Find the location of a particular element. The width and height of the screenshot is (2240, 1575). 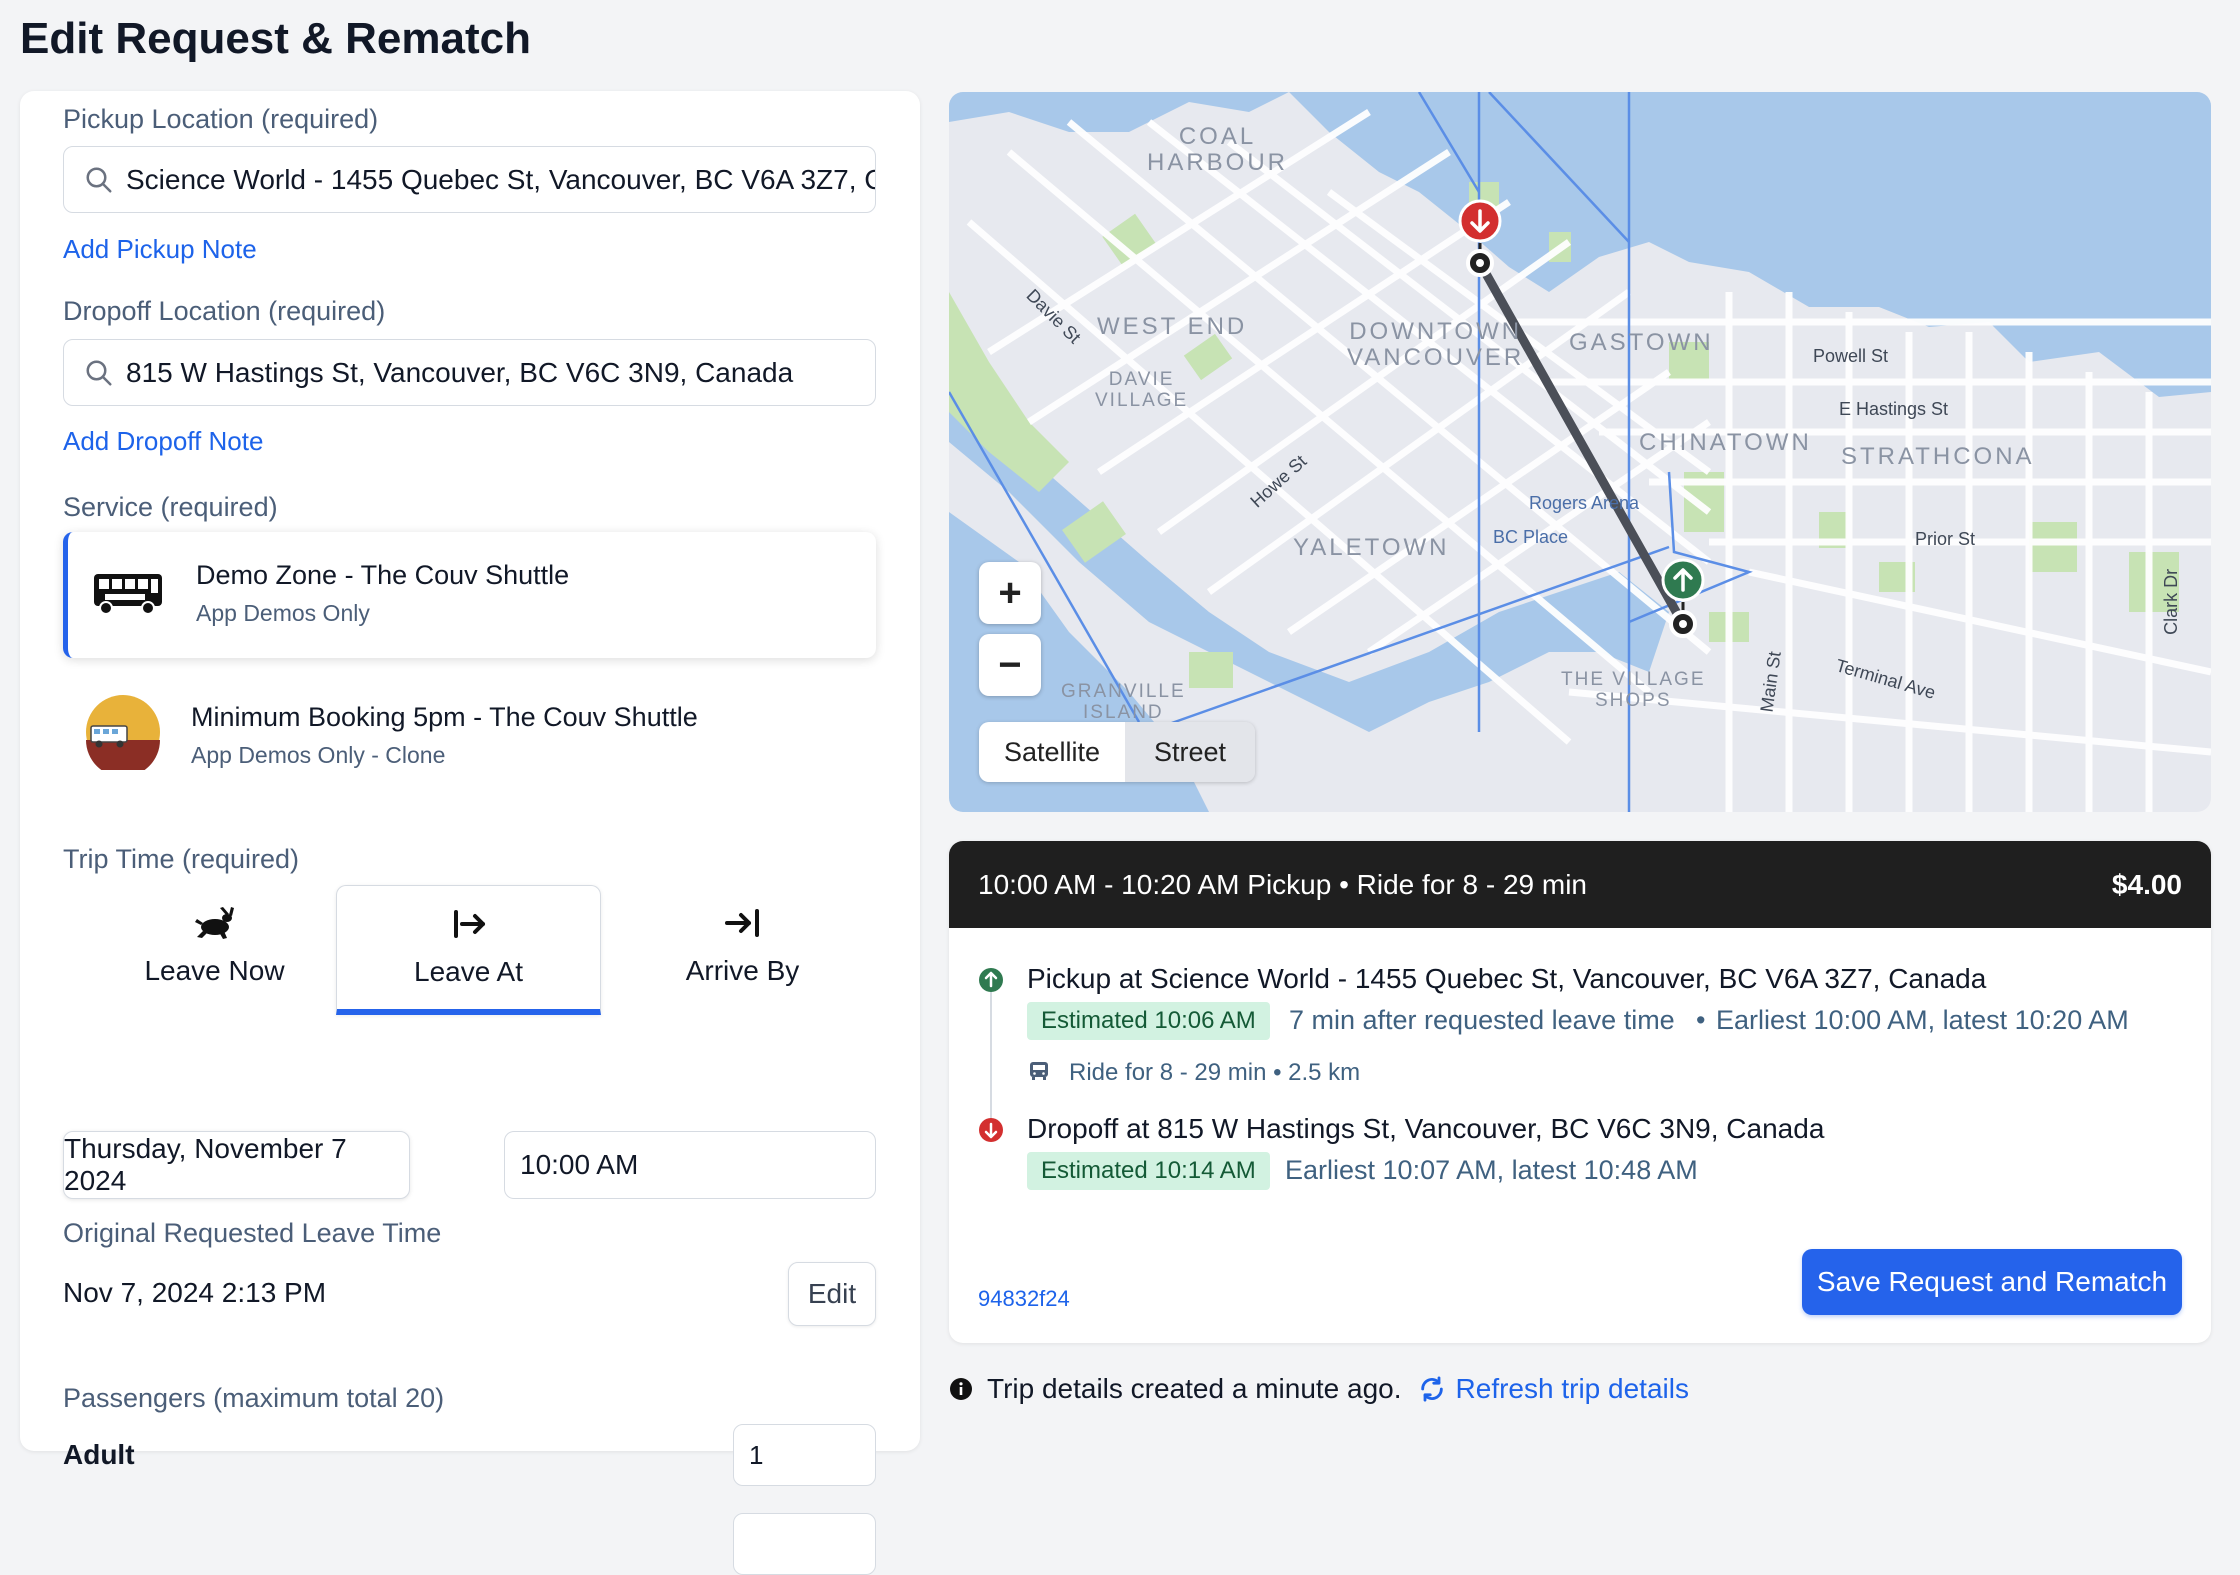

zoom-in-button: + is located at coordinates (1010, 593).